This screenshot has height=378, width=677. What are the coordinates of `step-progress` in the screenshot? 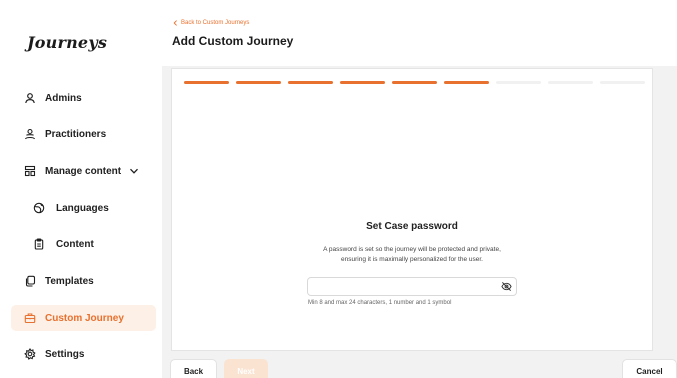 It's located at (418, 82).